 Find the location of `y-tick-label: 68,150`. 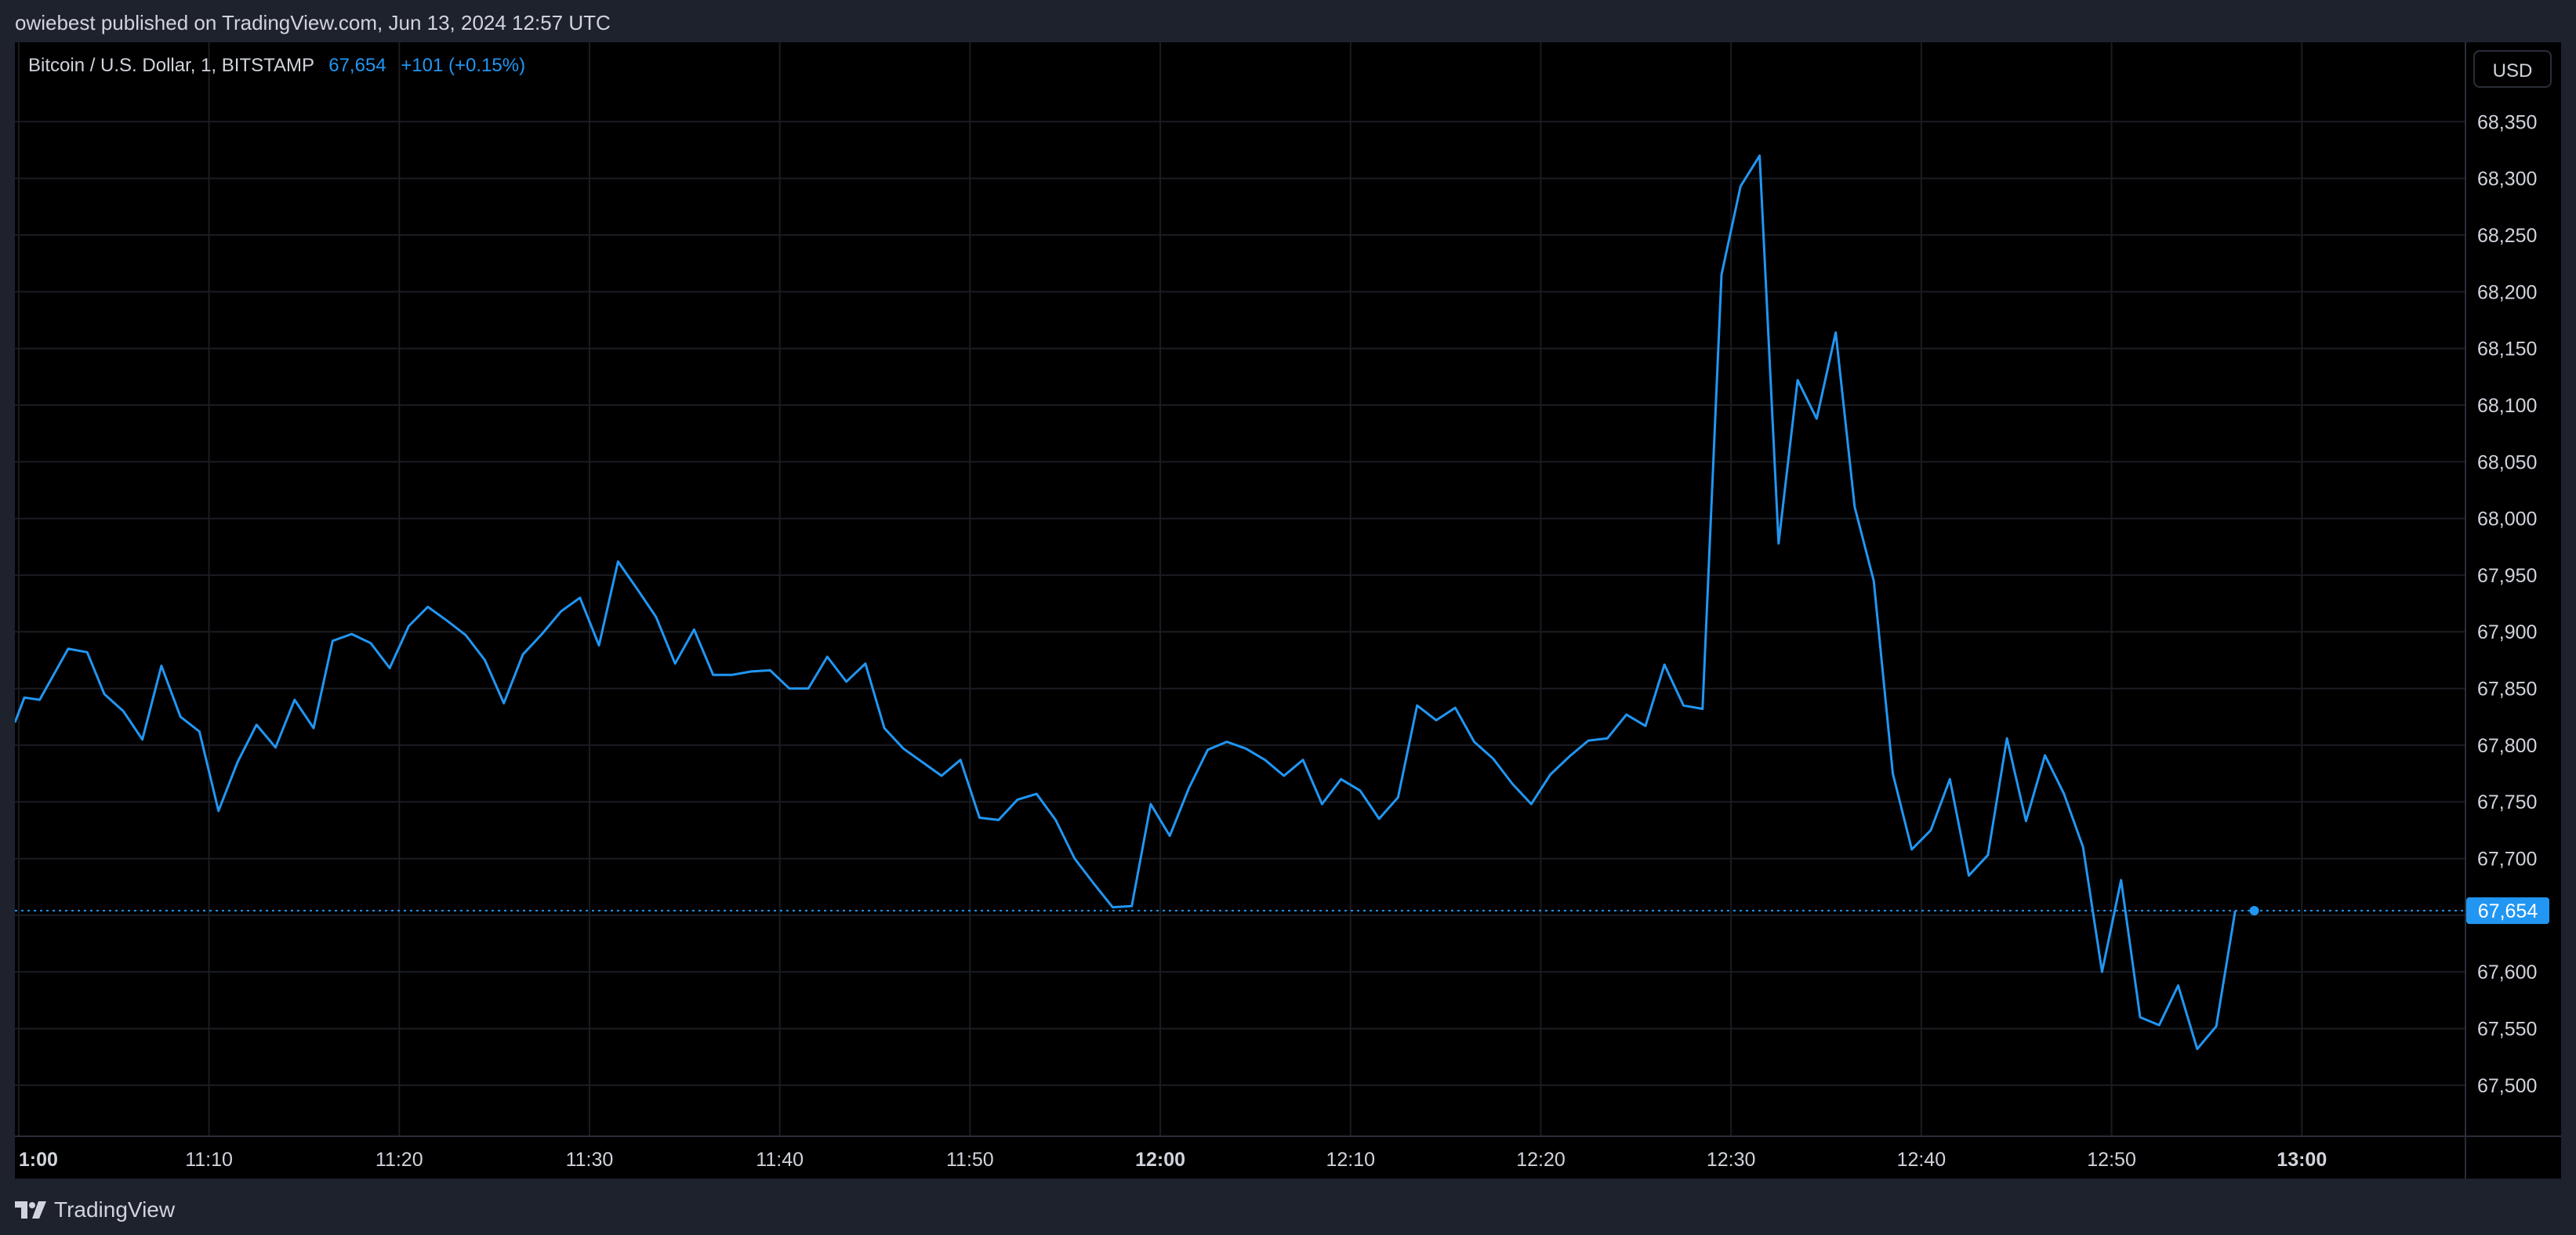

y-tick-label: 68,150 is located at coordinates (2507, 349).